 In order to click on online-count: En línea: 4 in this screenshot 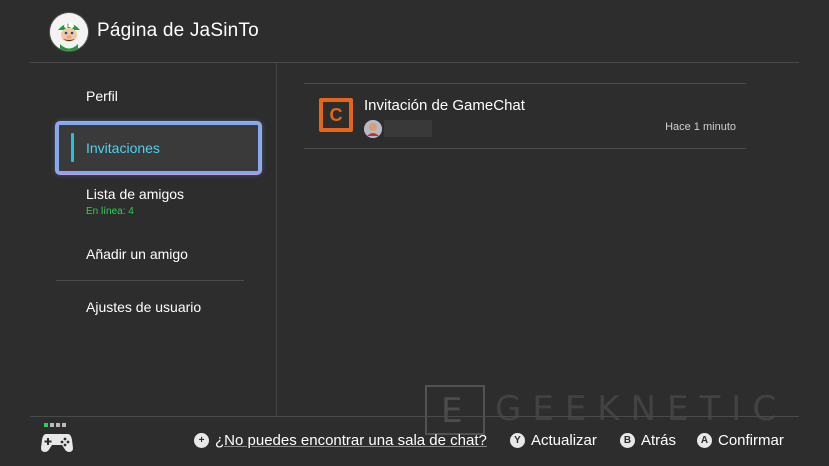, I will do `click(110, 211)`.